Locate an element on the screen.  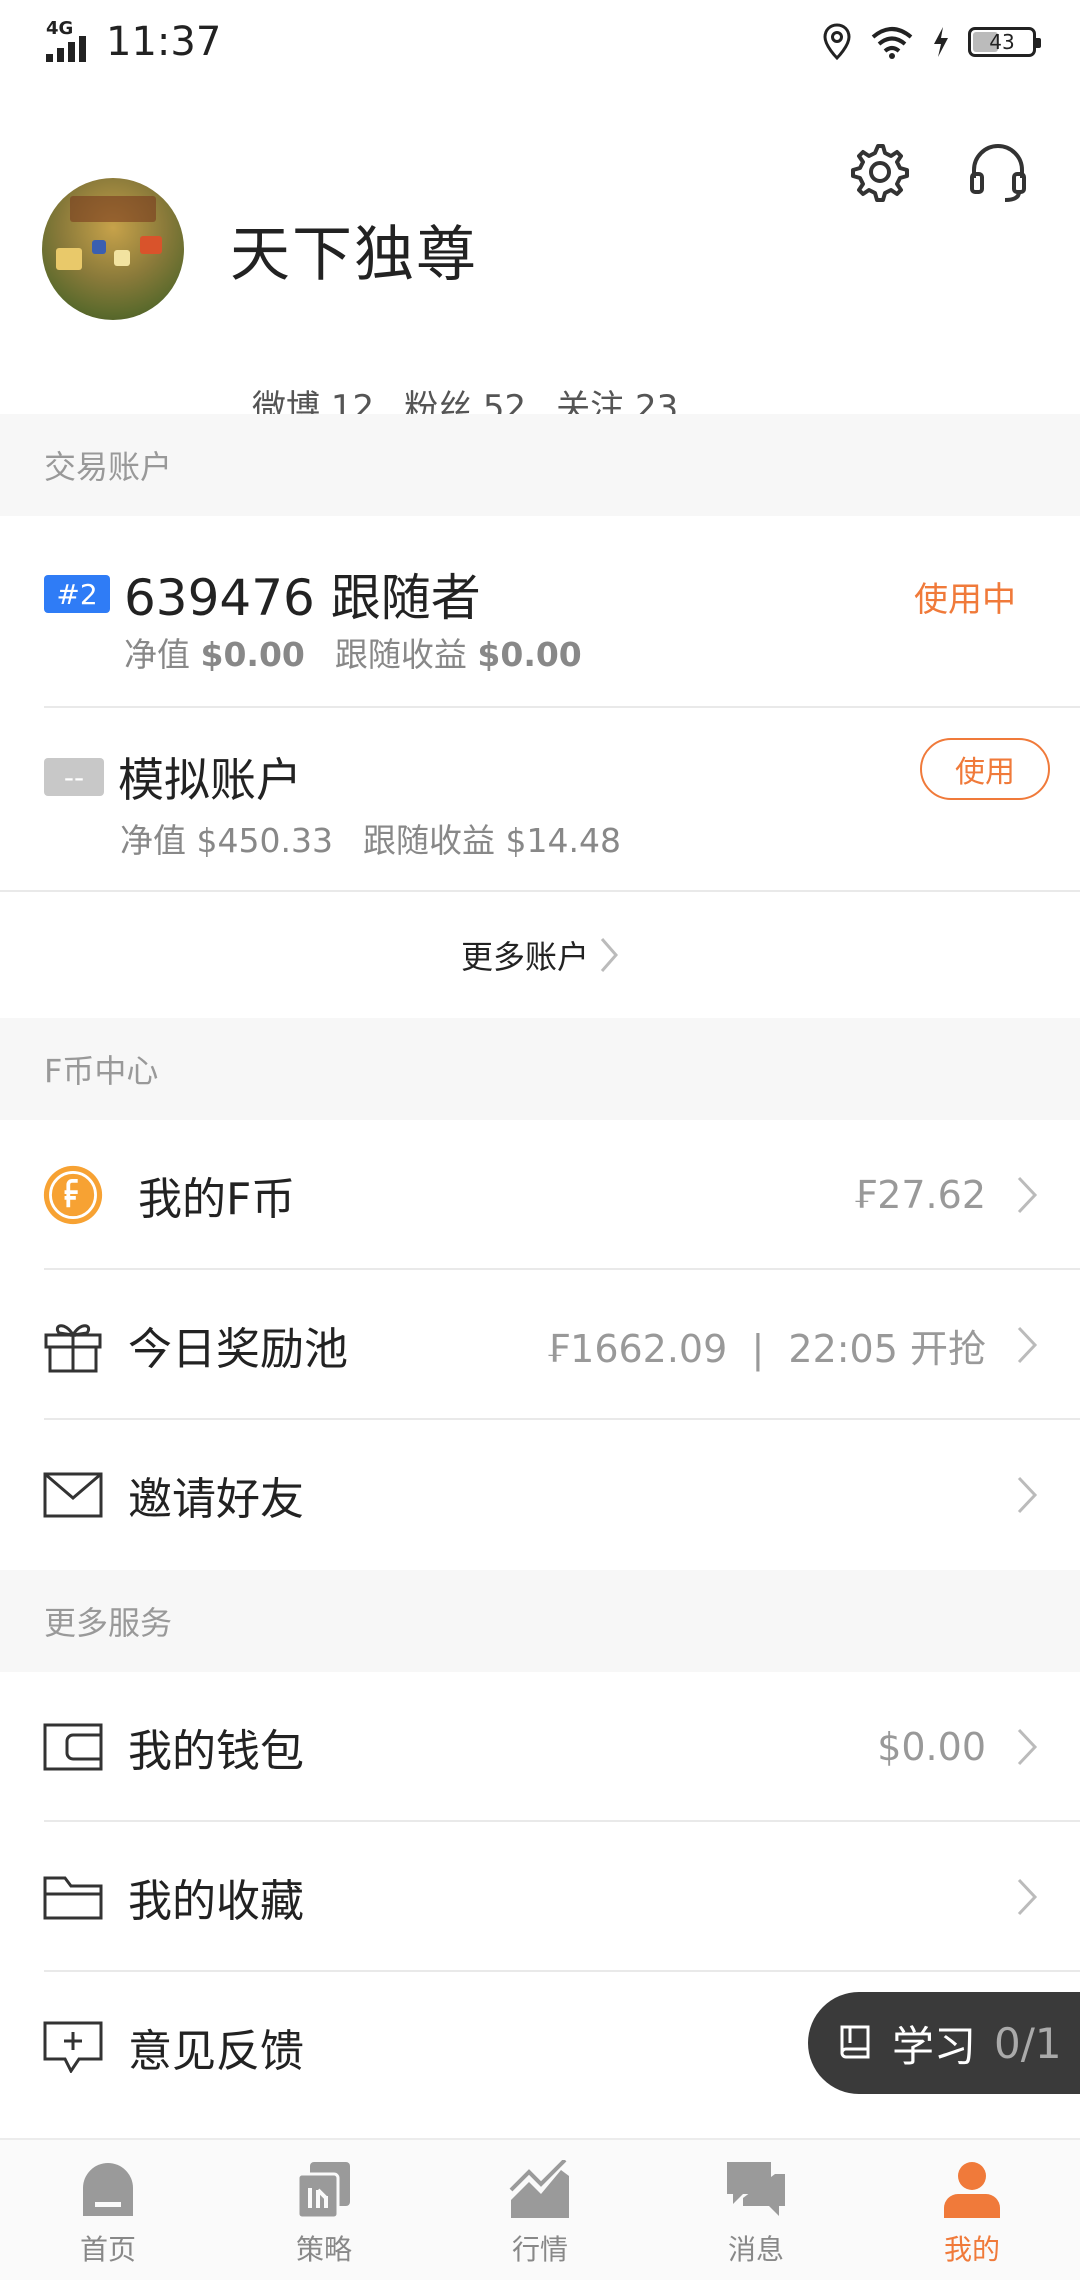
section-label-trading: 交易账户 is located at coordinates (540, 465).